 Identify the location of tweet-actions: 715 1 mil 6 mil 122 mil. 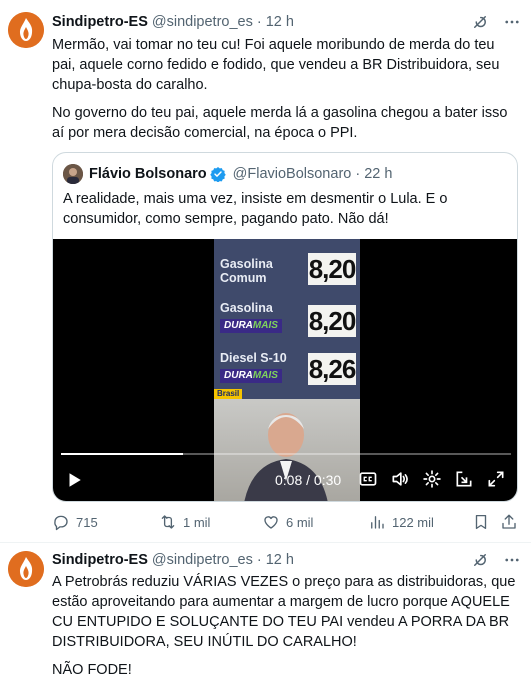
(286, 522).